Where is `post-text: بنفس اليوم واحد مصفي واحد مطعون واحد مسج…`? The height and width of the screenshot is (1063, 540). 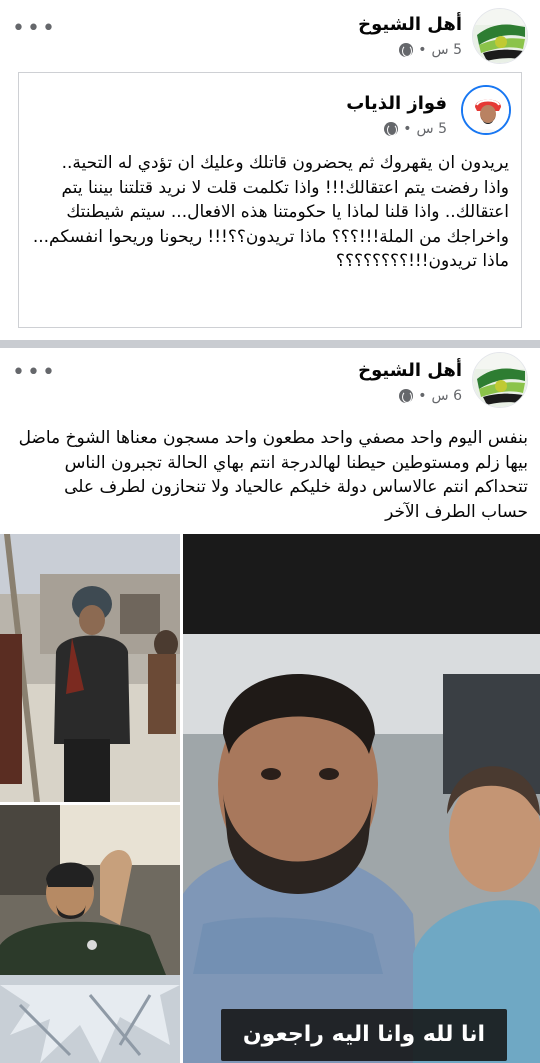 post-text: بنفس اليوم واحد مصفي واحد مطعون واحد مسج… is located at coordinates (273, 475).